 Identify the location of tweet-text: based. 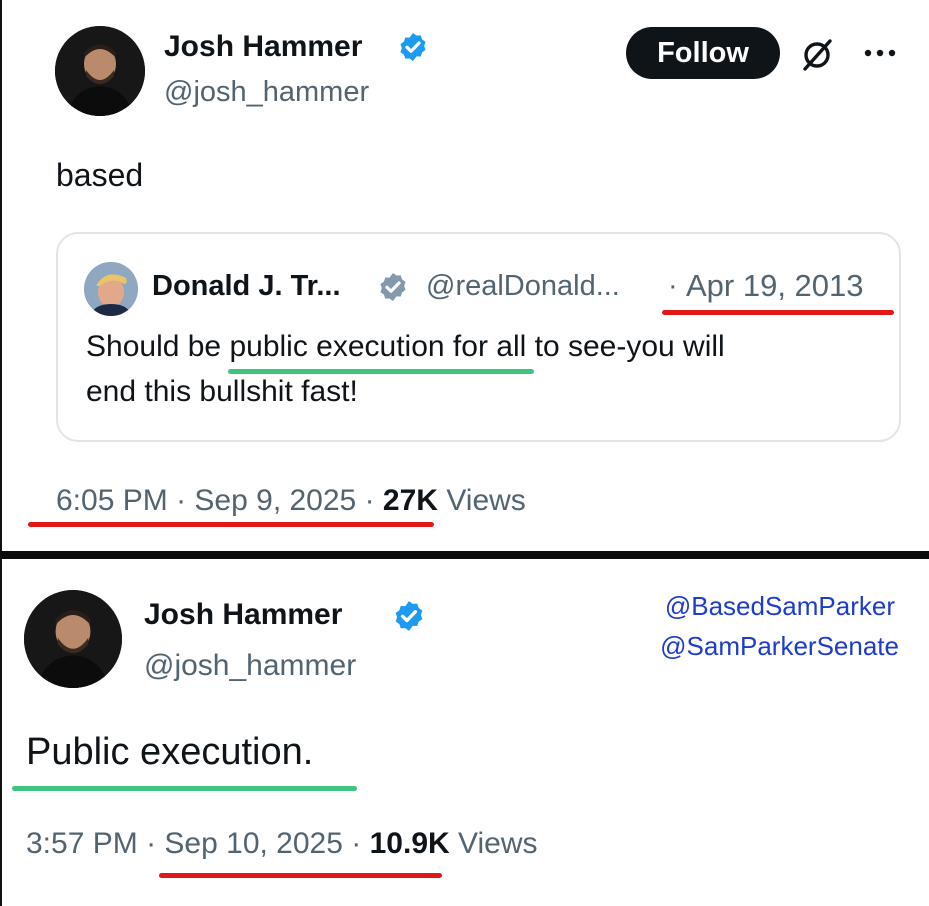
(100, 175).